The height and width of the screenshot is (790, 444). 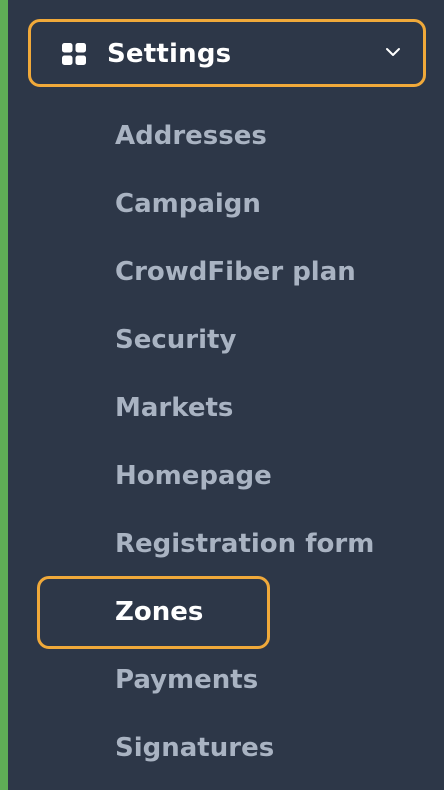 I want to click on grid-icon, so click(x=74, y=54).